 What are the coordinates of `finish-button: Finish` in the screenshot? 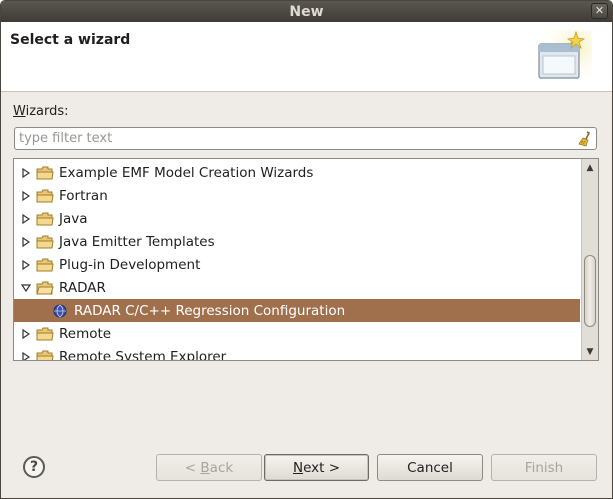 It's located at (544, 467).